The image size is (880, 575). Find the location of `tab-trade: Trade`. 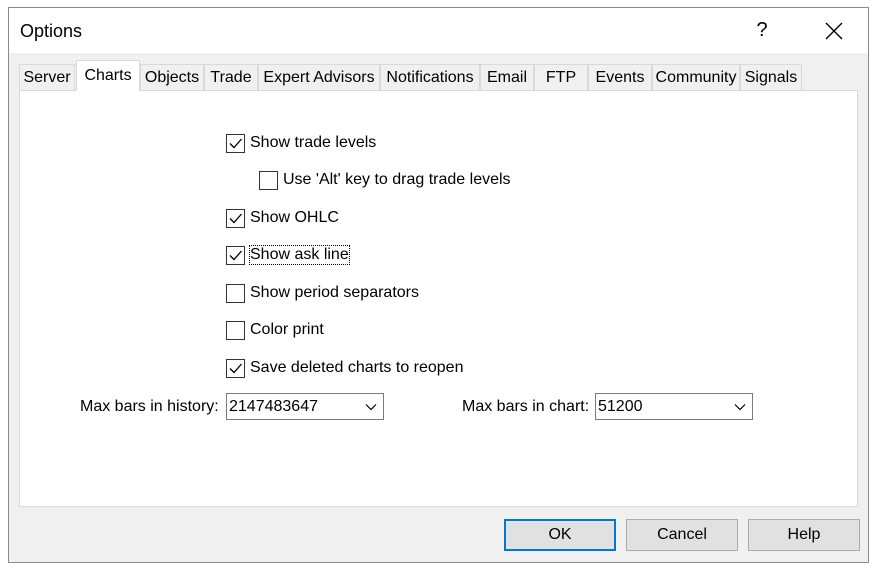

tab-trade: Trade is located at coordinates (231, 77).